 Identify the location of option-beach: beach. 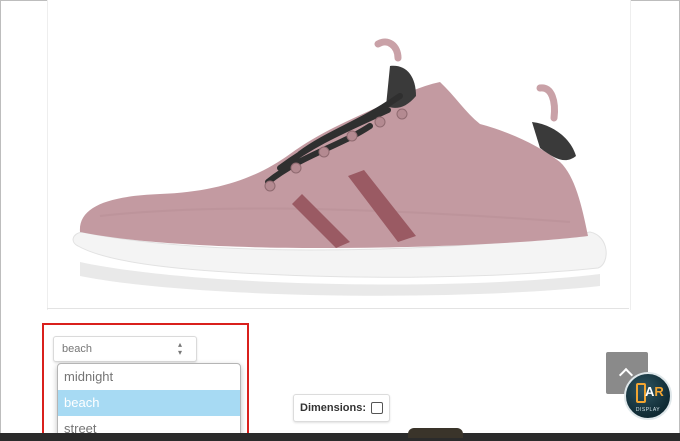
(149, 403).